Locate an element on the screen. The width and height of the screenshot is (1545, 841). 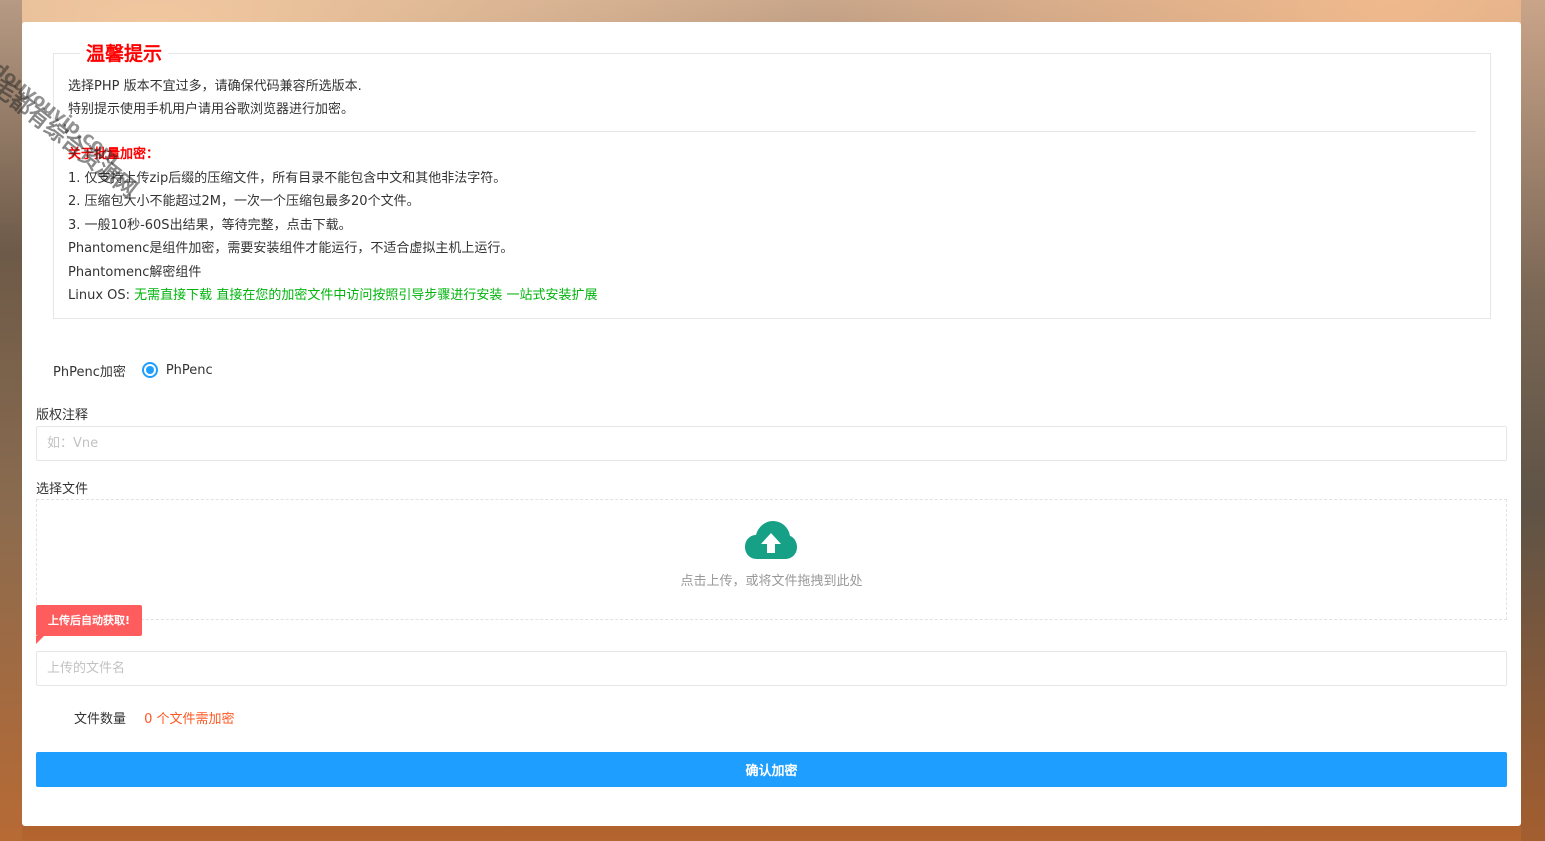
confirm-encrypt-button: 确认加密 is located at coordinates (771, 769).